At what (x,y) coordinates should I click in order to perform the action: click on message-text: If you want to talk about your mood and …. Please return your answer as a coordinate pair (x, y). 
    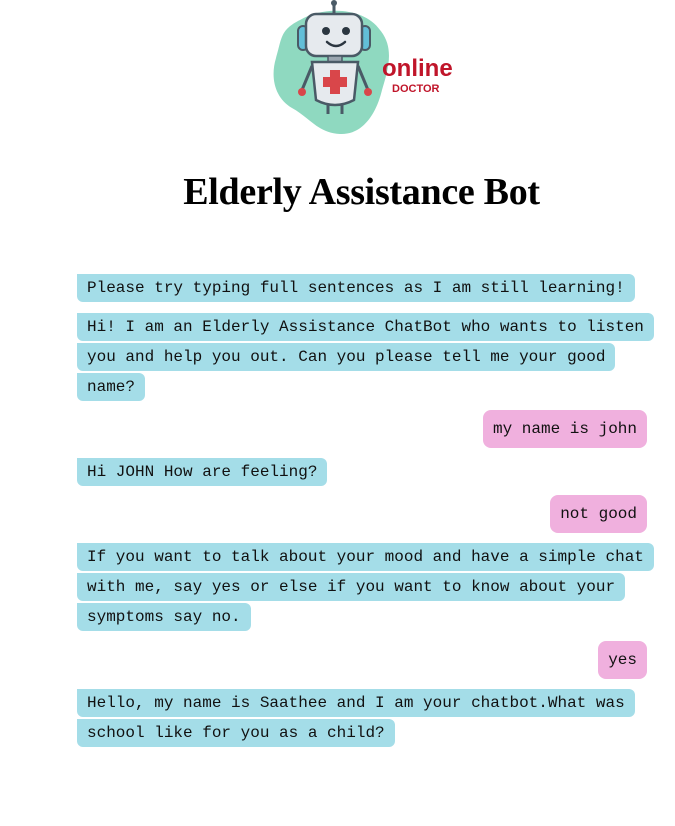
    Looking at the image, I should click on (365, 587).